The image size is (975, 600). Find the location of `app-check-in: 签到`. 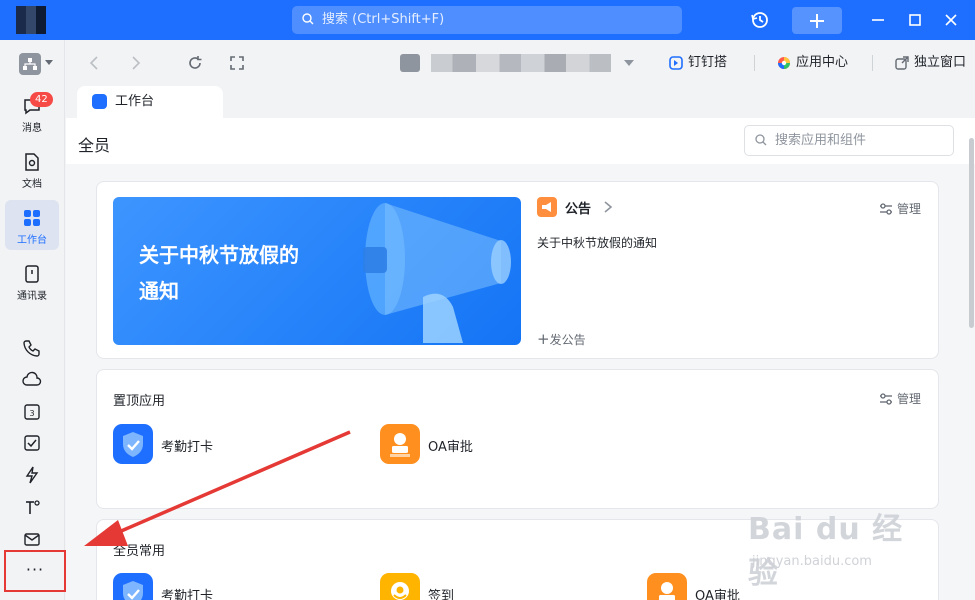

app-check-in: 签到 is located at coordinates (480, 586).